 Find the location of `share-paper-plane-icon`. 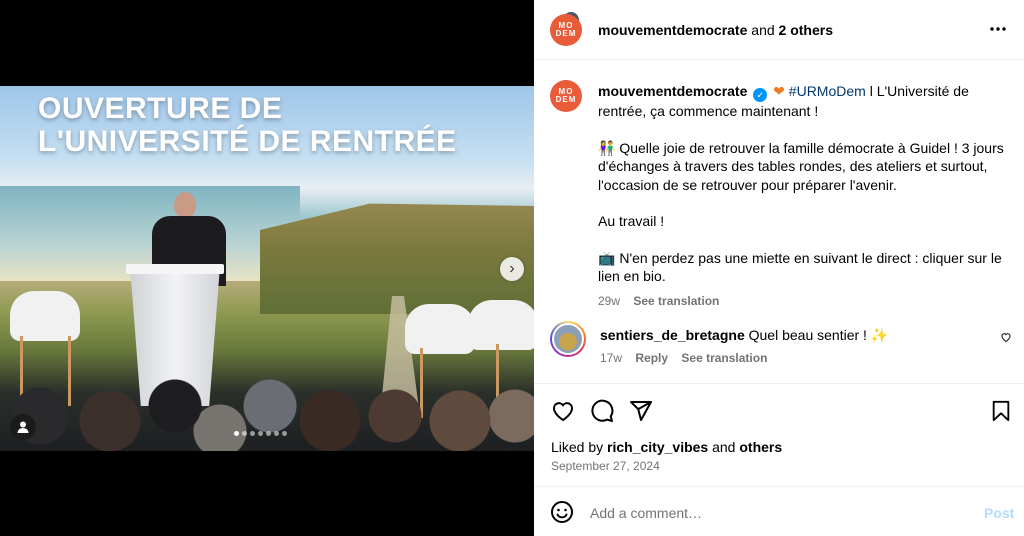

share-paper-plane-icon is located at coordinates (641, 411).